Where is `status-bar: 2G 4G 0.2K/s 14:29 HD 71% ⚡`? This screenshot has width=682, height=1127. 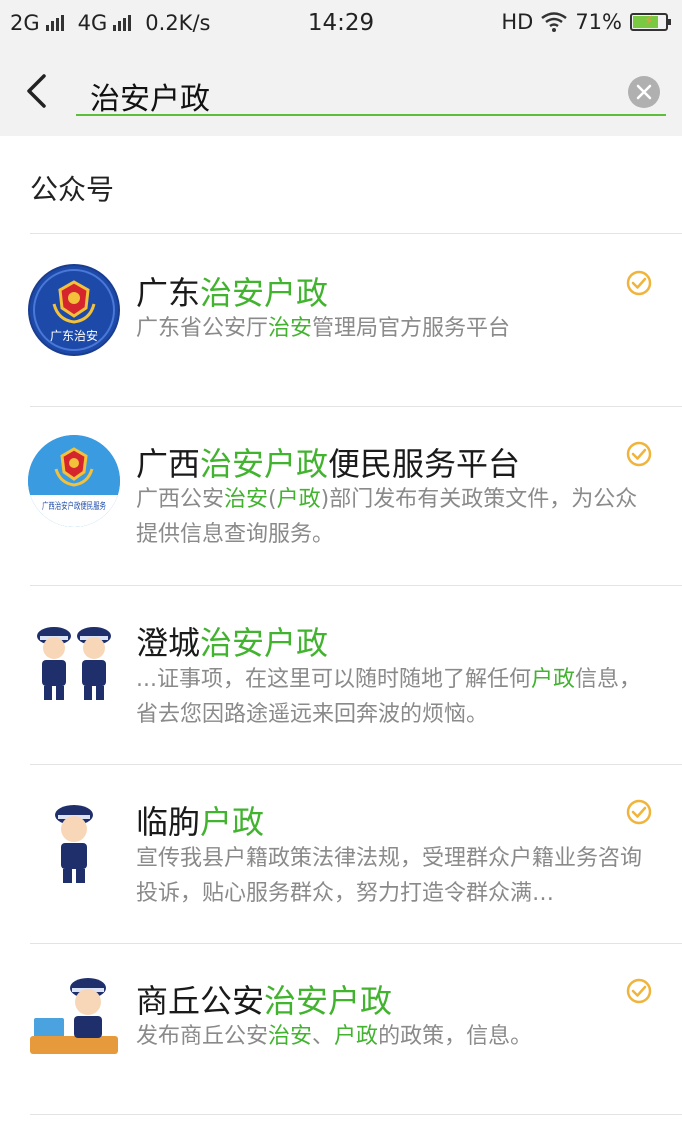
status-bar: 2G 4G 0.2K/s 14:29 HD 71% ⚡ is located at coordinates (341, 24).